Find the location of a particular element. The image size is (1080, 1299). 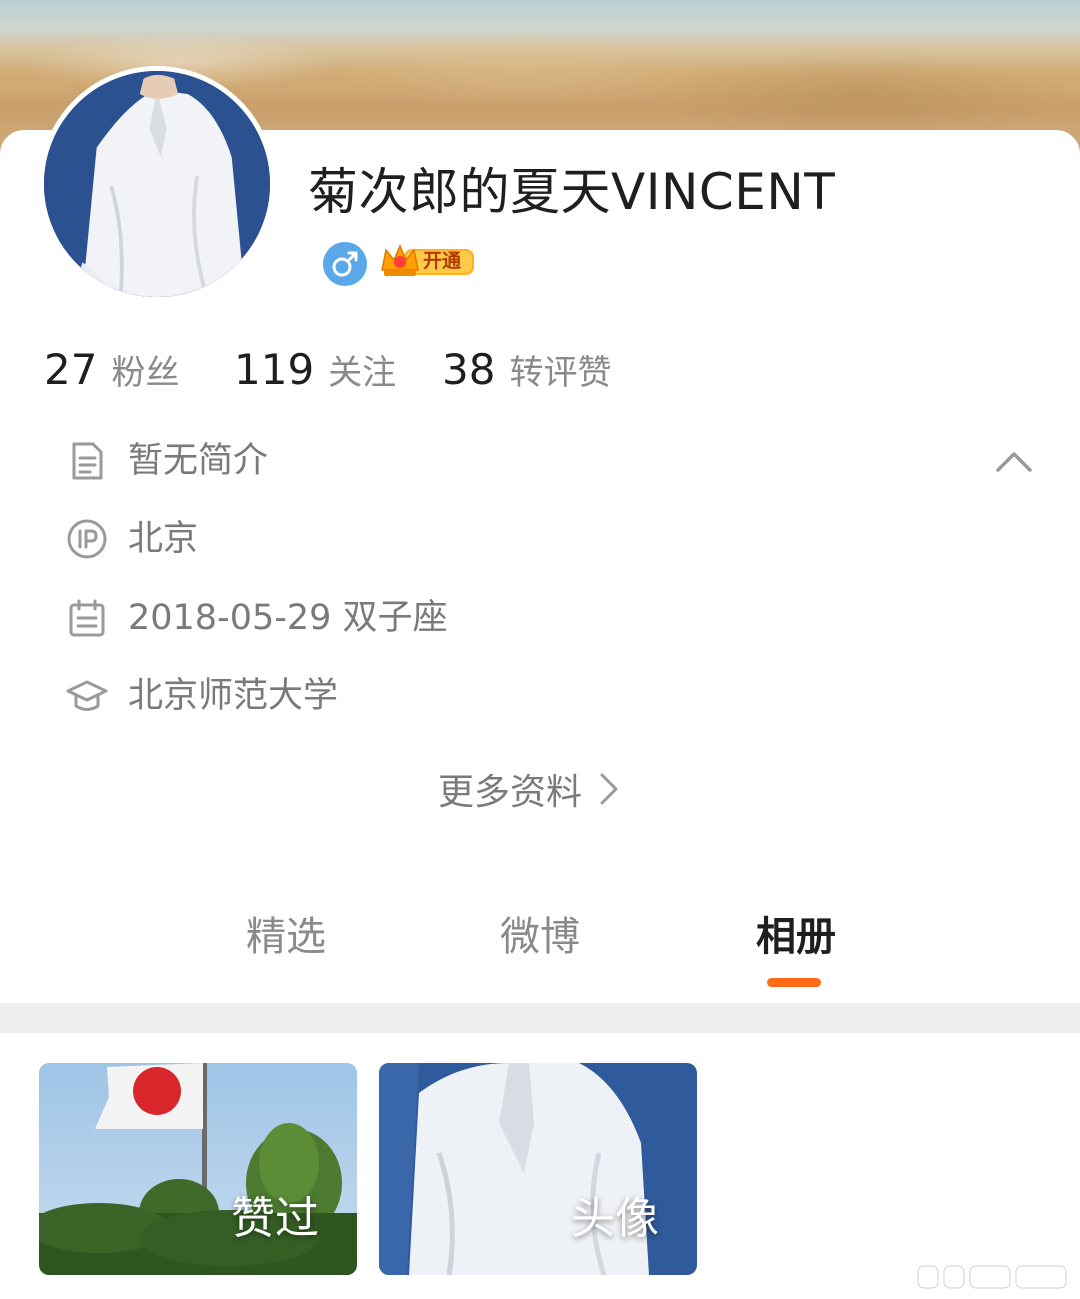

avatar-image is located at coordinates (157, 184).